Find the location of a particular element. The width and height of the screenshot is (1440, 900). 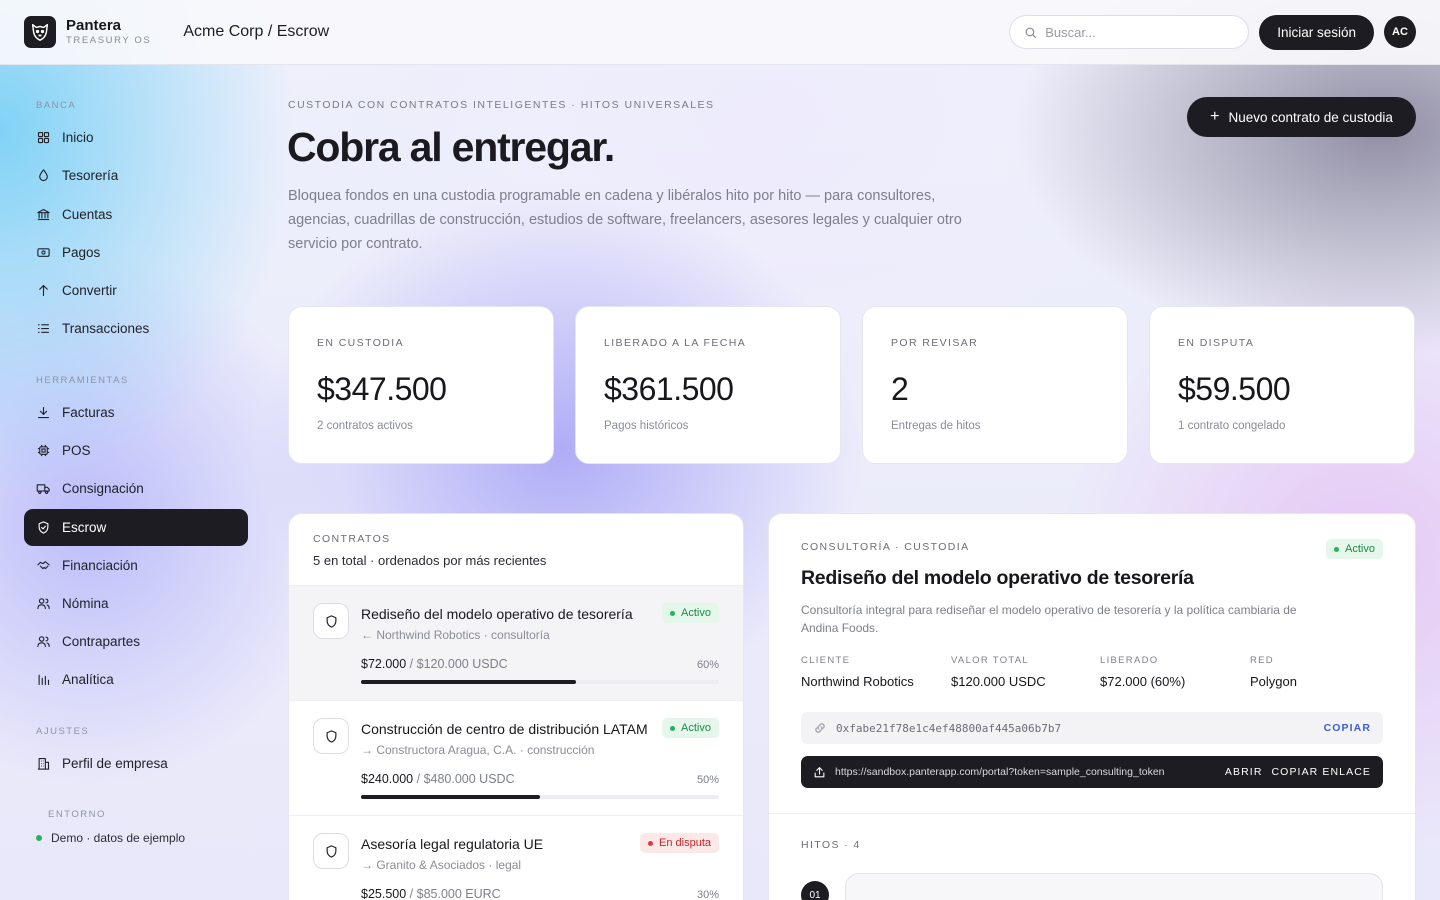

sidebar-item-convertir: Convertir is located at coordinates (136, 290).